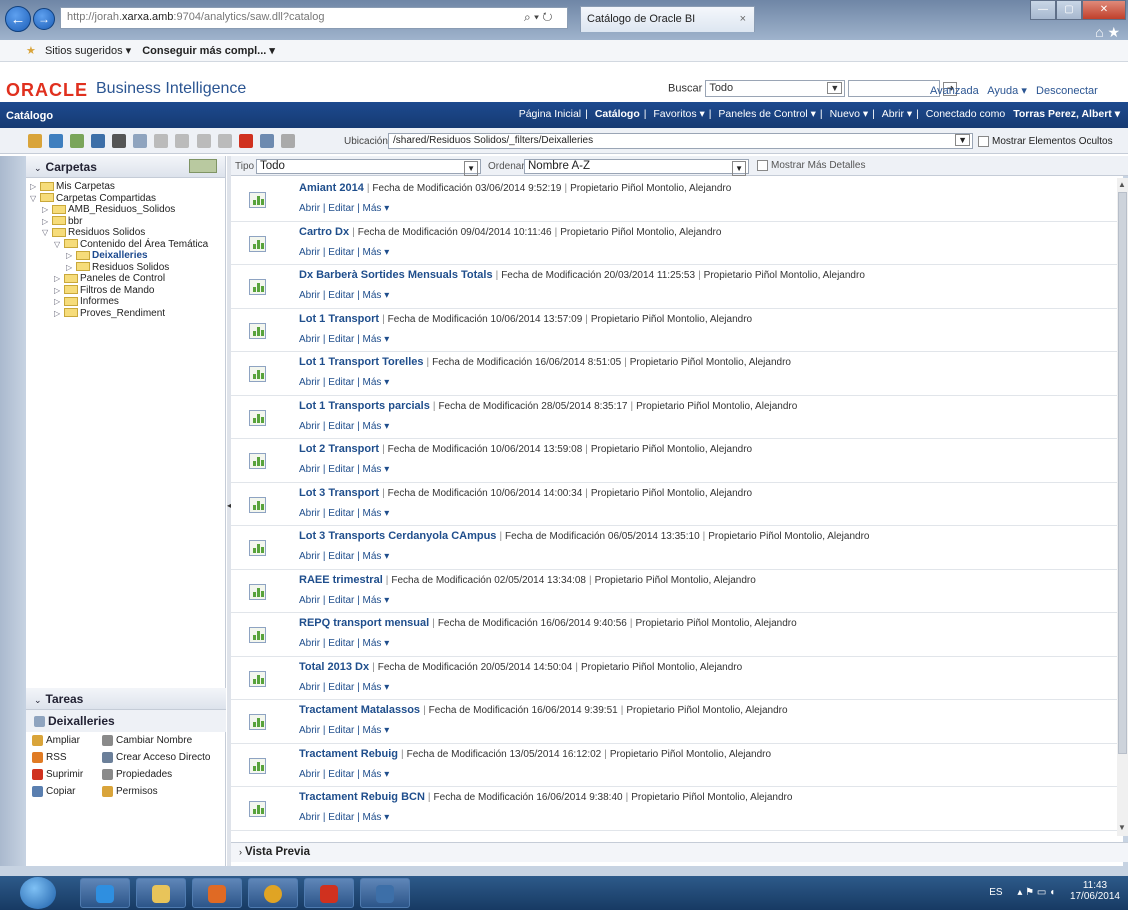 Image resolution: width=1128 pixels, height=910 pixels. I want to click on close-window-icon: ✕, so click(1104, 10).